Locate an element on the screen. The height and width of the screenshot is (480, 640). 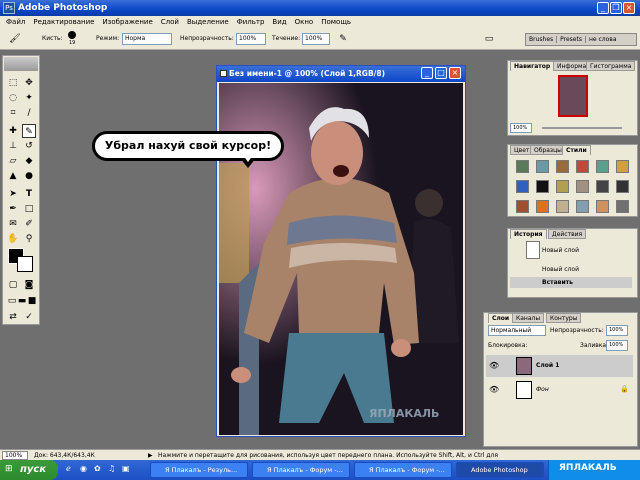
tab-channels: Каналы is located at coordinates (528, 318).